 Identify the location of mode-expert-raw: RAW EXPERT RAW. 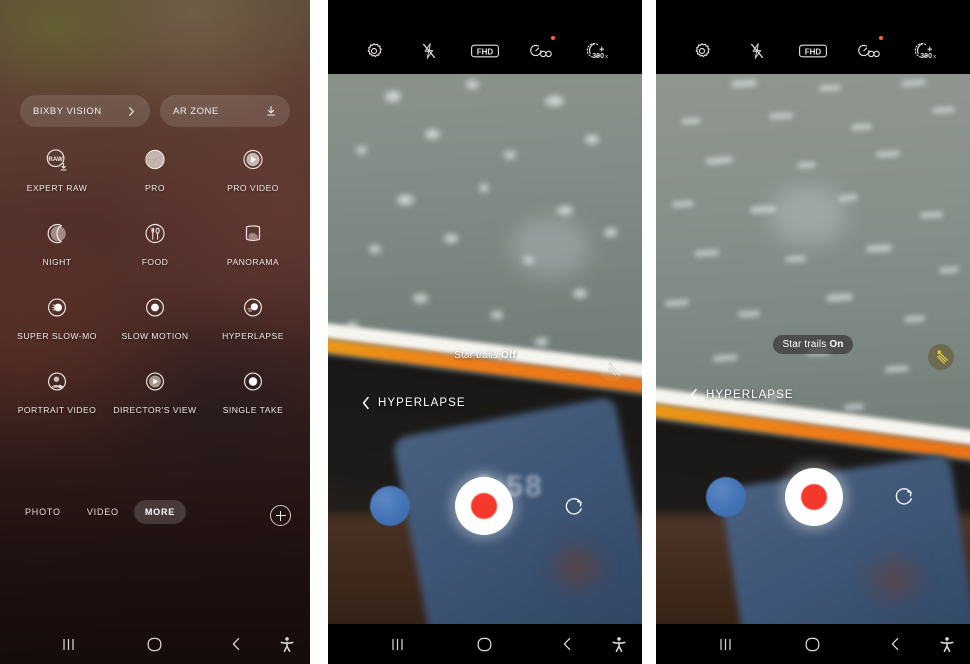
(57, 169).